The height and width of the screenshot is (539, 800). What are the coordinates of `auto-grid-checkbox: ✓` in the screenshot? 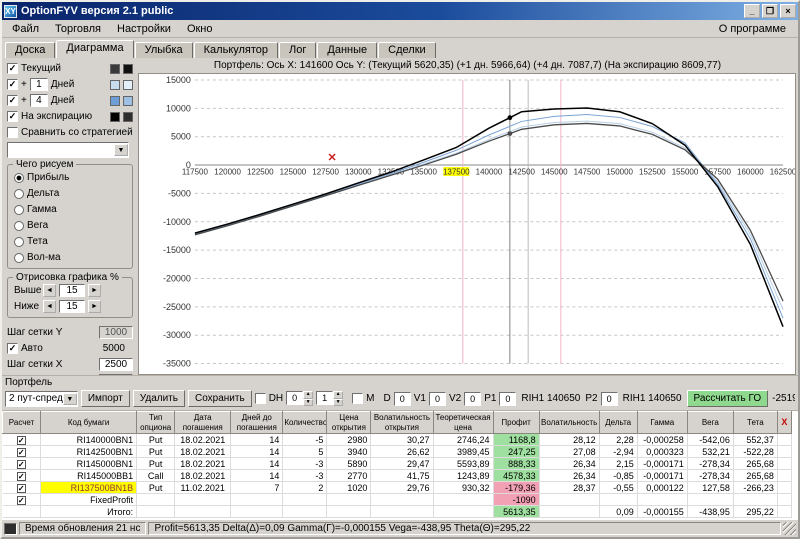 It's located at (12, 348).